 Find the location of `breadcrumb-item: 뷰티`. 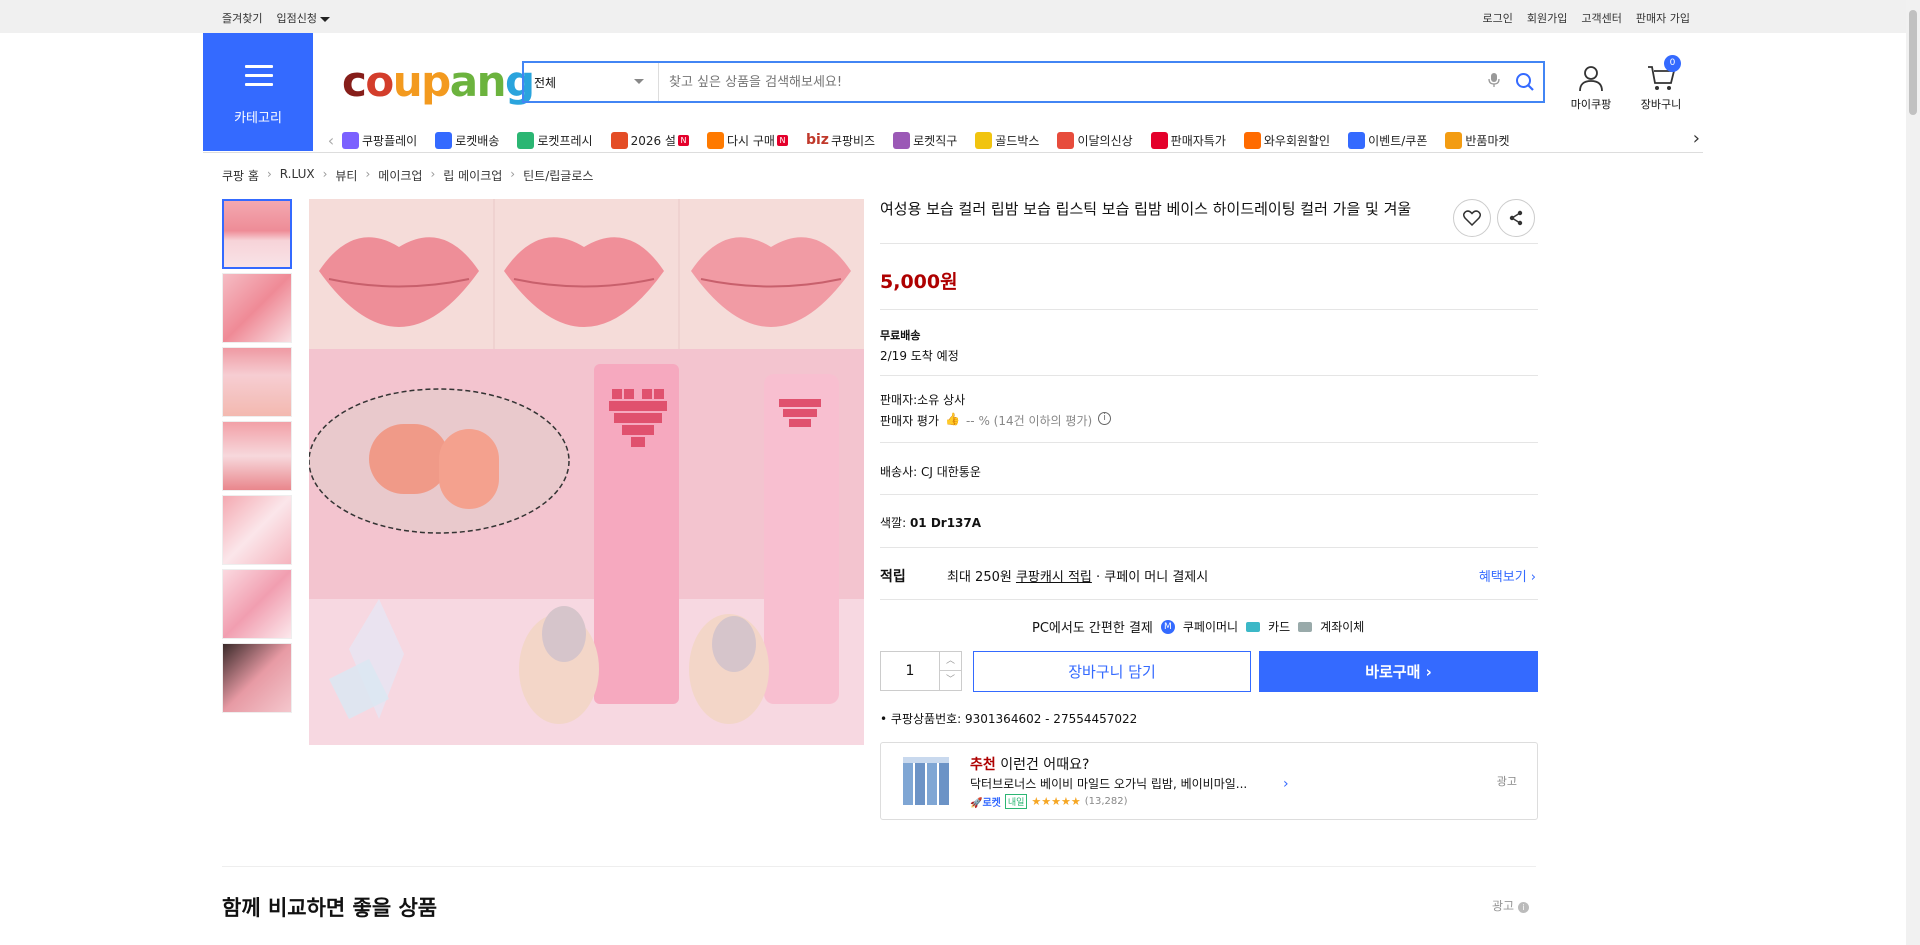

breadcrumb-item: 뷰티 is located at coordinates (346, 175).